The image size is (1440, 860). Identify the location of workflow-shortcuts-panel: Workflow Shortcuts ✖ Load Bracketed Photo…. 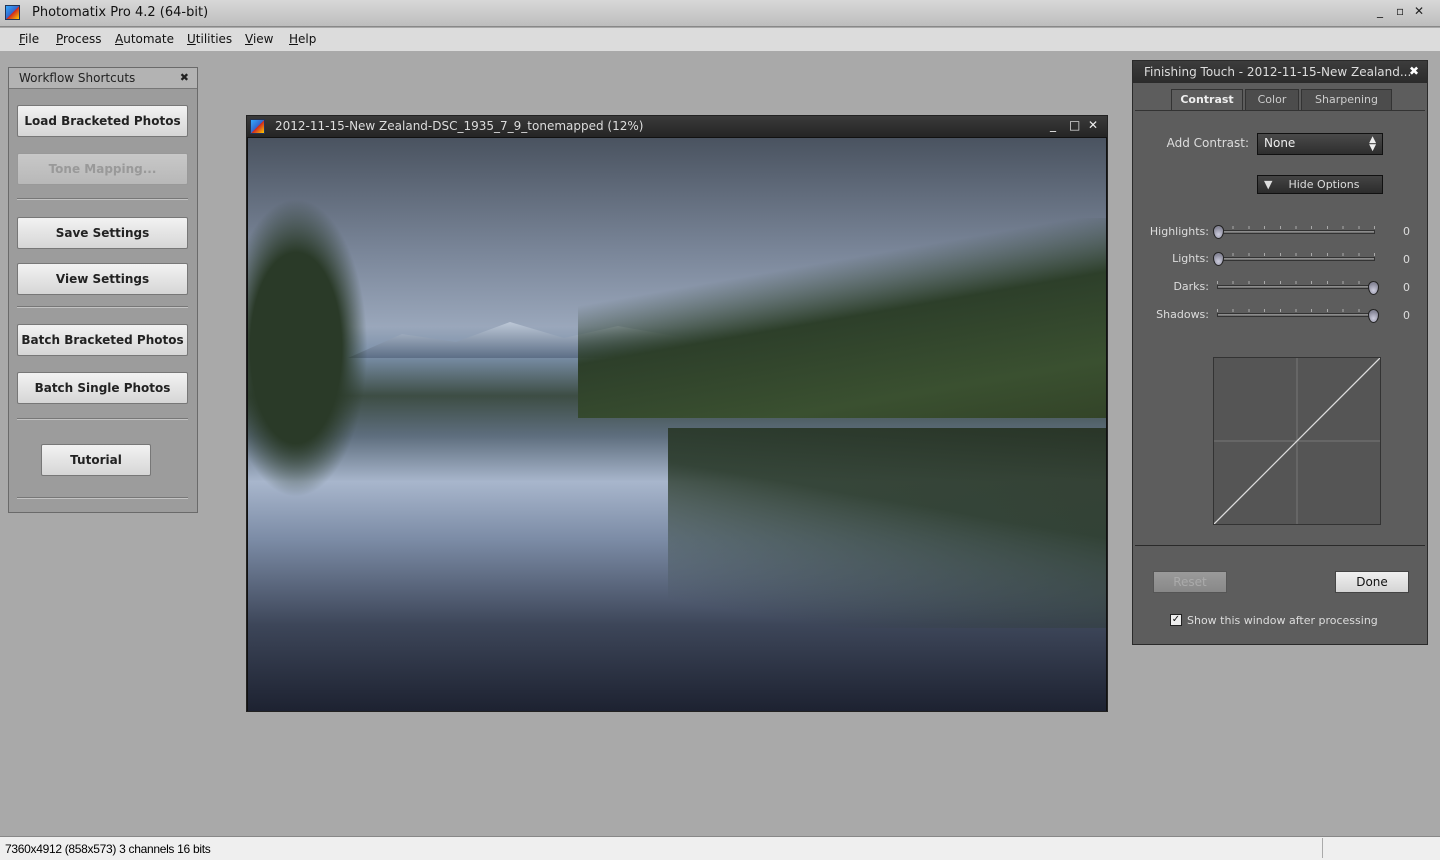
(103, 290).